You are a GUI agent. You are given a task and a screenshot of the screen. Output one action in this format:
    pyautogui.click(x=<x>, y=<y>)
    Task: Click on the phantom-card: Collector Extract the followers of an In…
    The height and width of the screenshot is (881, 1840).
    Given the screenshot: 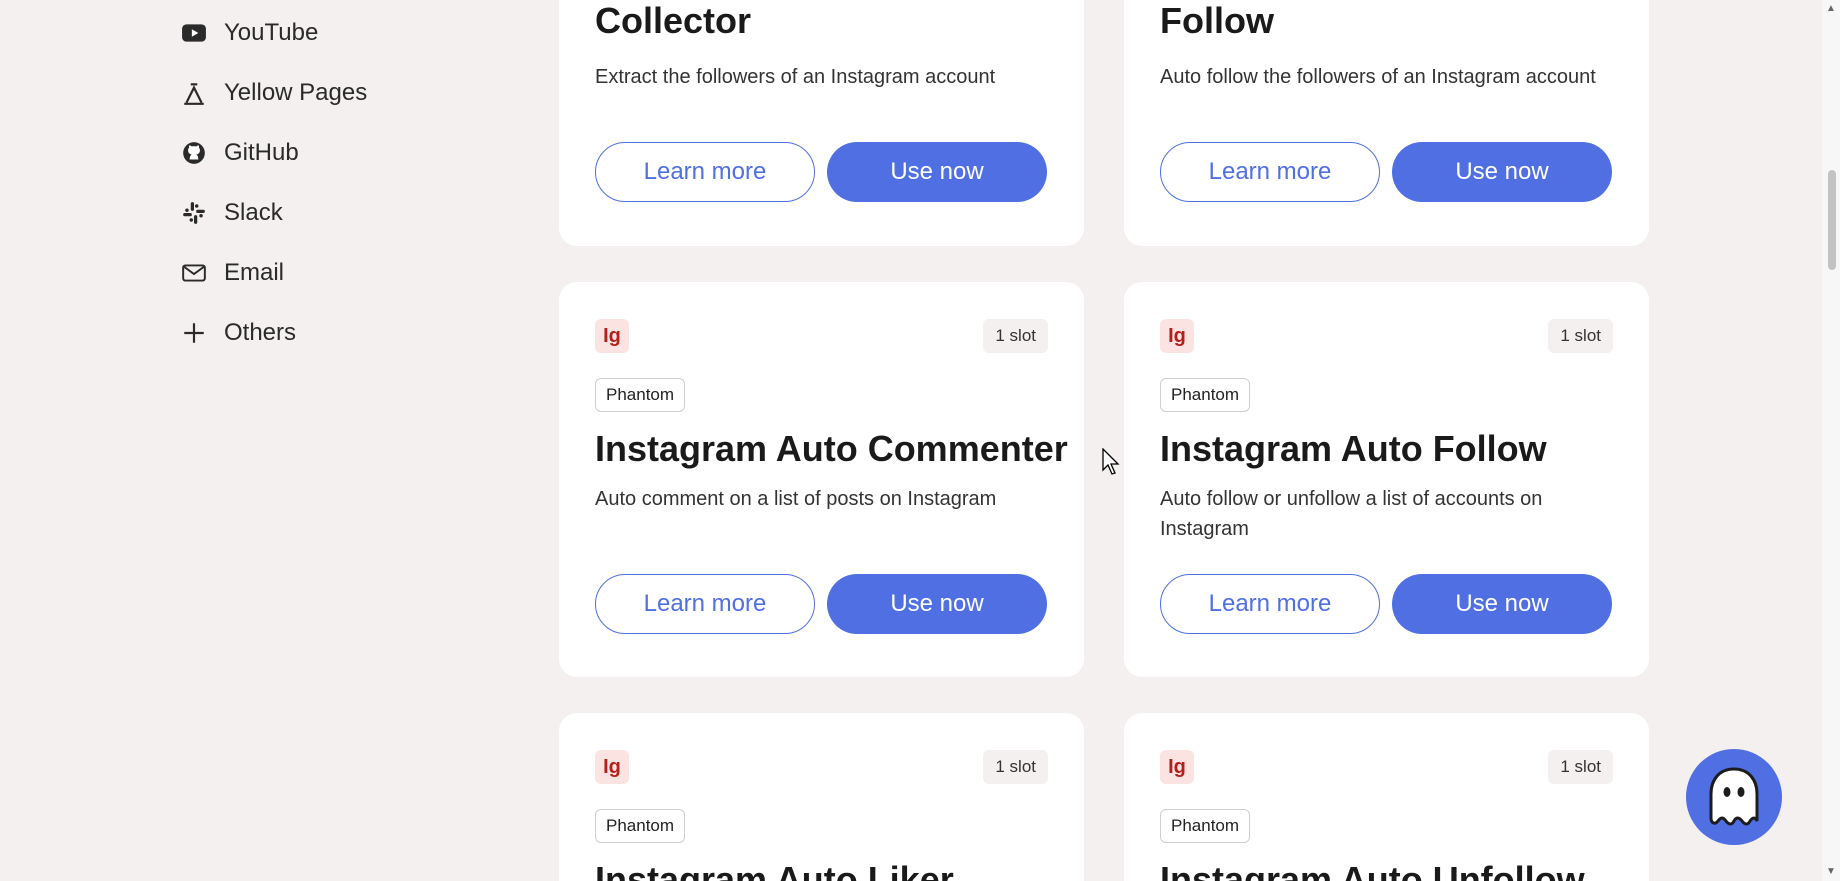 What is the action you would take?
    pyautogui.click(x=821, y=123)
    